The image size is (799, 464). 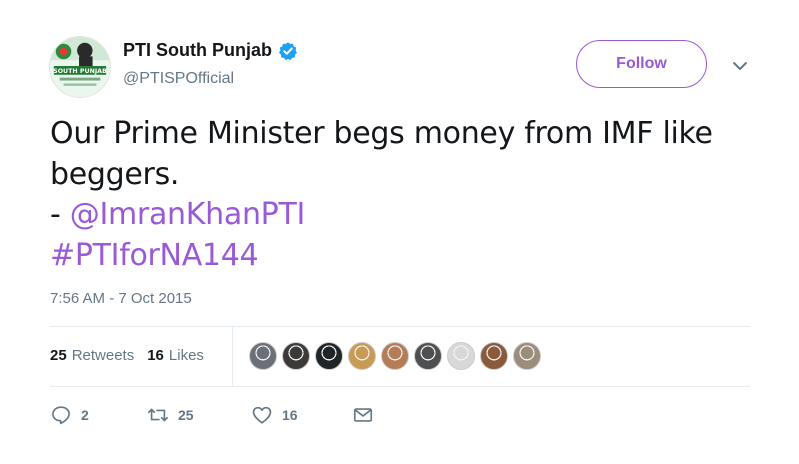 I want to click on tweet-dash: -, so click(x=60, y=214).